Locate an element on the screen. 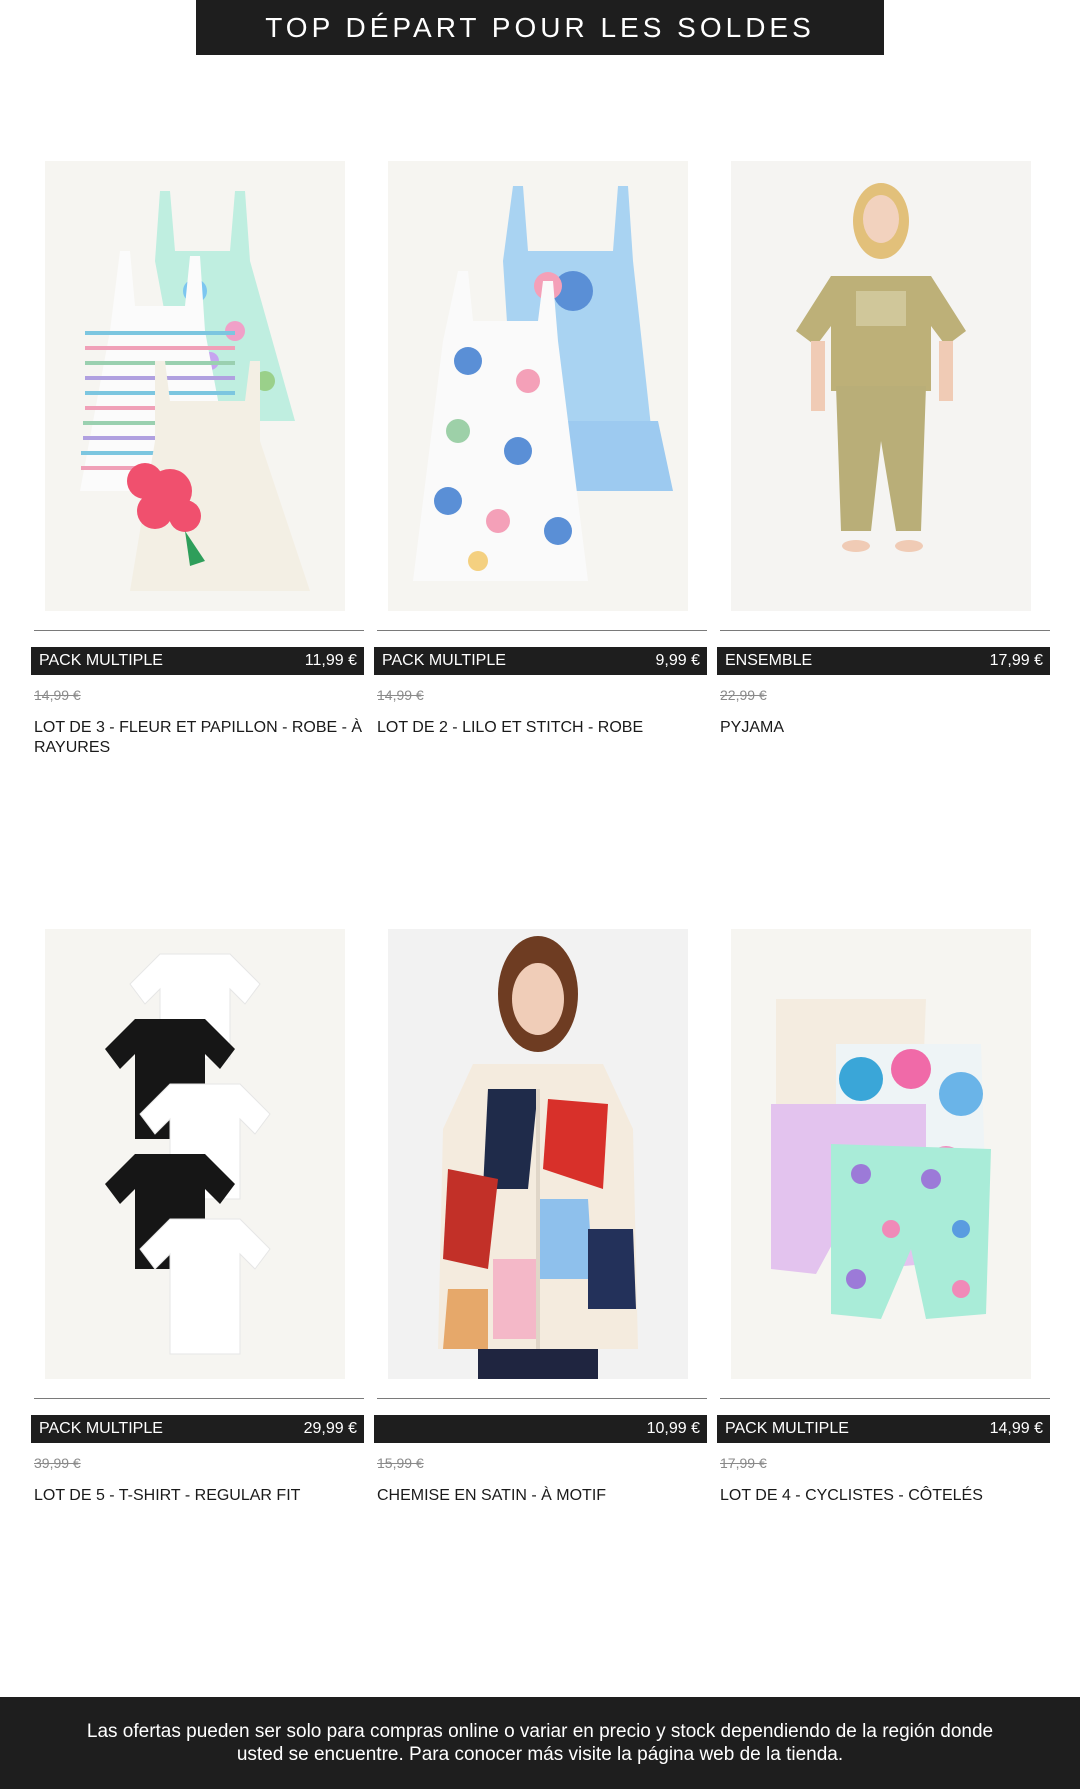 The image size is (1080, 1789). price-bar: PACK MULTIPLE 14,99 € is located at coordinates (883, 1429).